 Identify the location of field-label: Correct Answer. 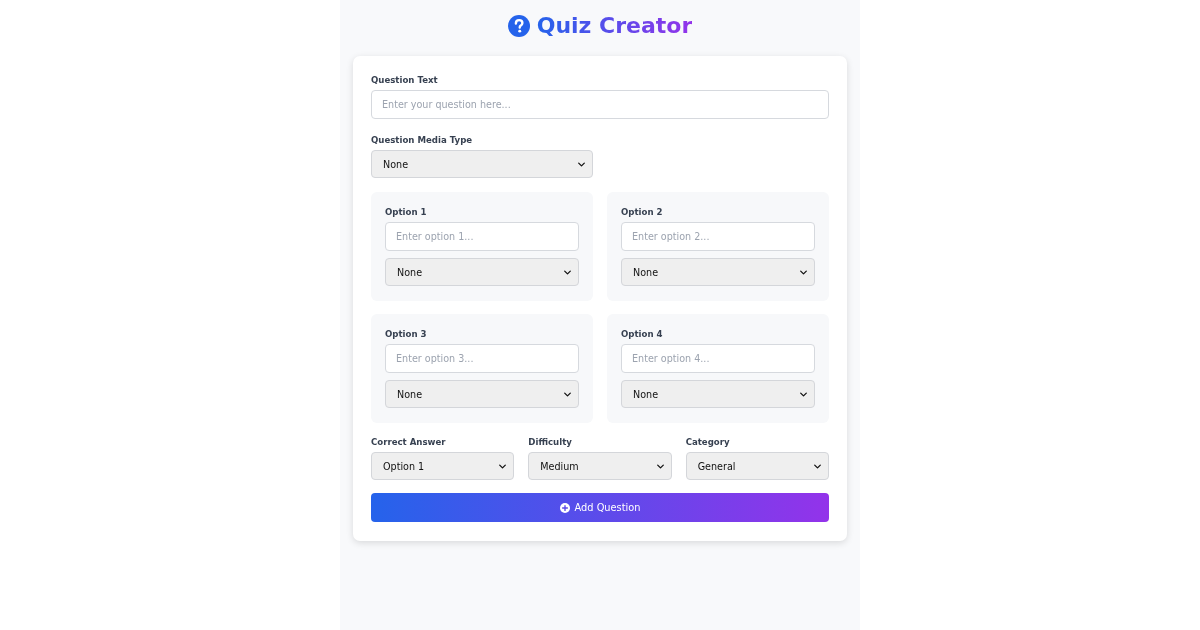
(409, 442).